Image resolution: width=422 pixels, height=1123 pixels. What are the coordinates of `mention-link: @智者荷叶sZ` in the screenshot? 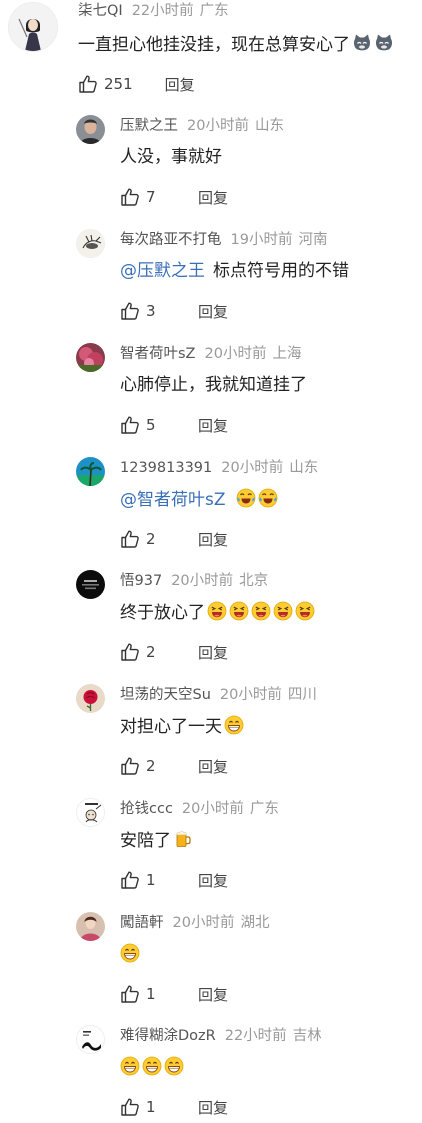 It's located at (173, 500).